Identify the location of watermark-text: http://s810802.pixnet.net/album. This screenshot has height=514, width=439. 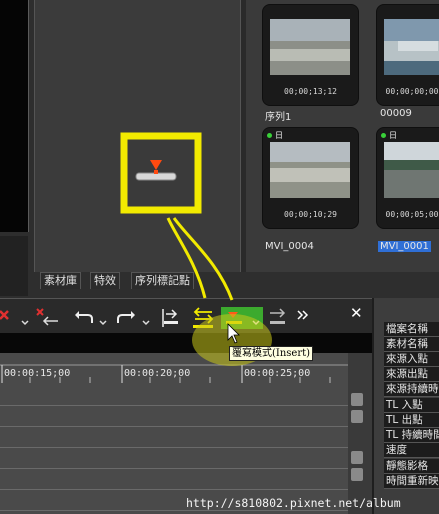
(293, 503).